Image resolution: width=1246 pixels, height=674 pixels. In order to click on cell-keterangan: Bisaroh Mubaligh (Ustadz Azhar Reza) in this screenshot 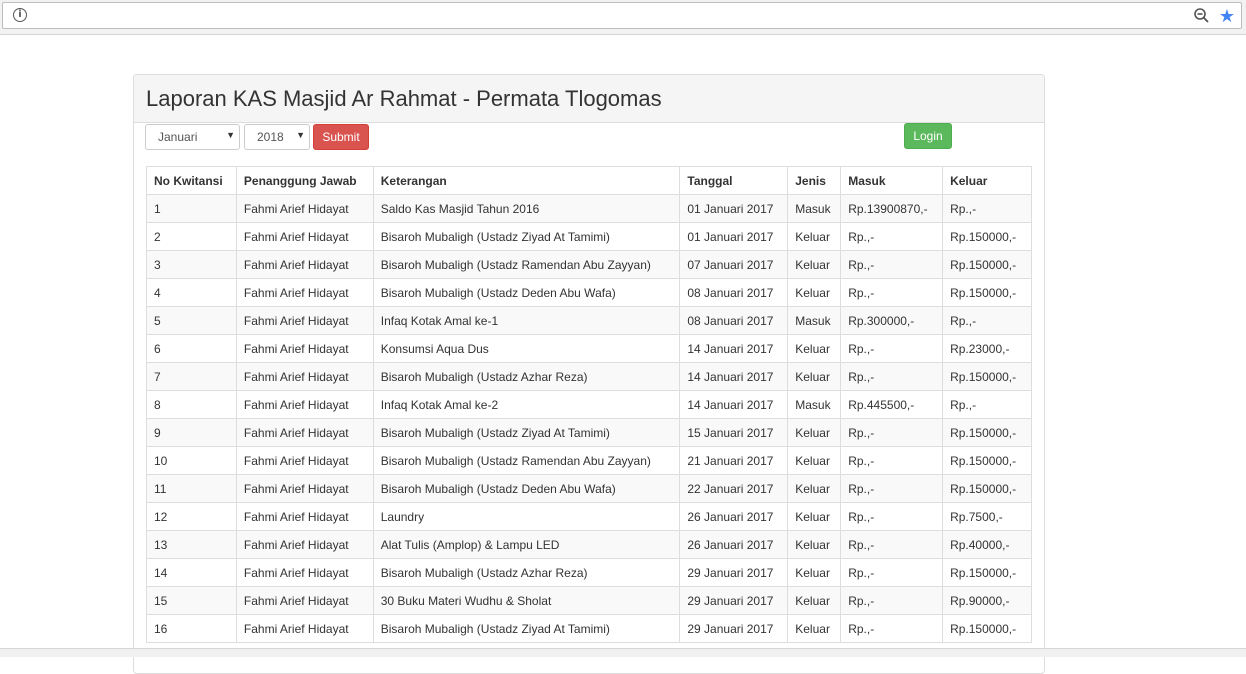, I will do `click(526, 376)`.